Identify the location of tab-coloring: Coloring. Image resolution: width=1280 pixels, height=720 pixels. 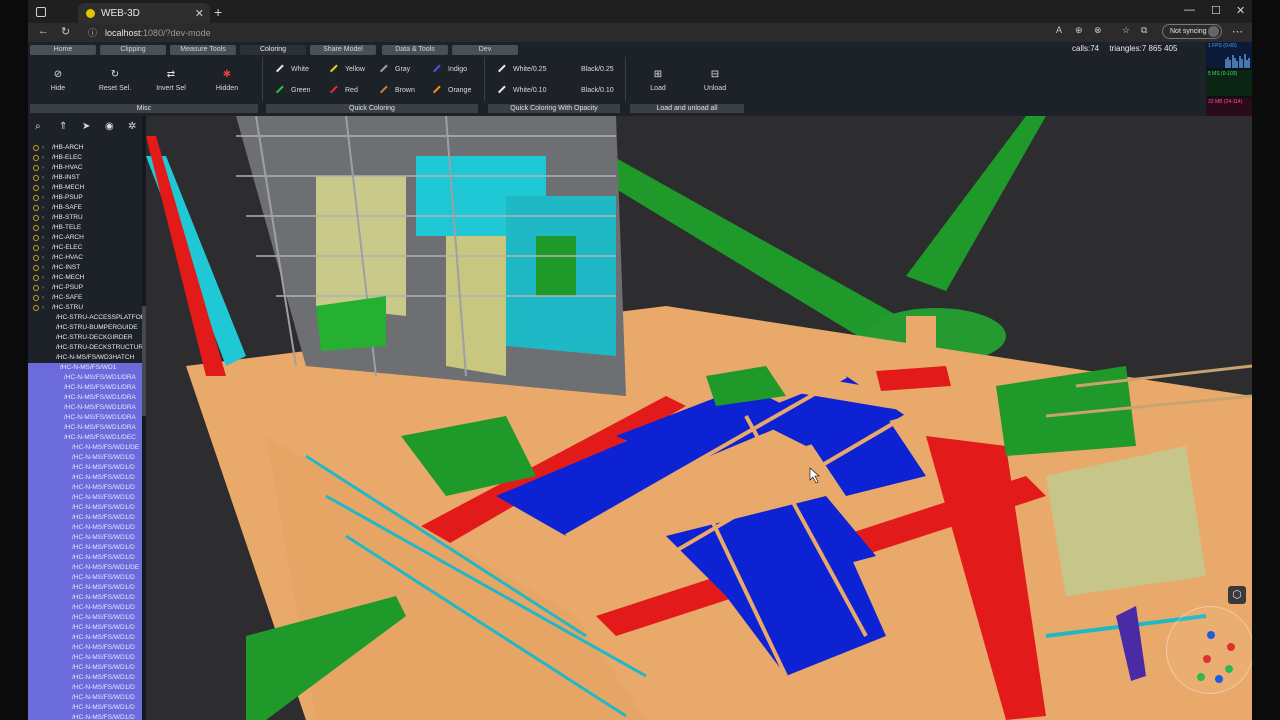
(273, 50).